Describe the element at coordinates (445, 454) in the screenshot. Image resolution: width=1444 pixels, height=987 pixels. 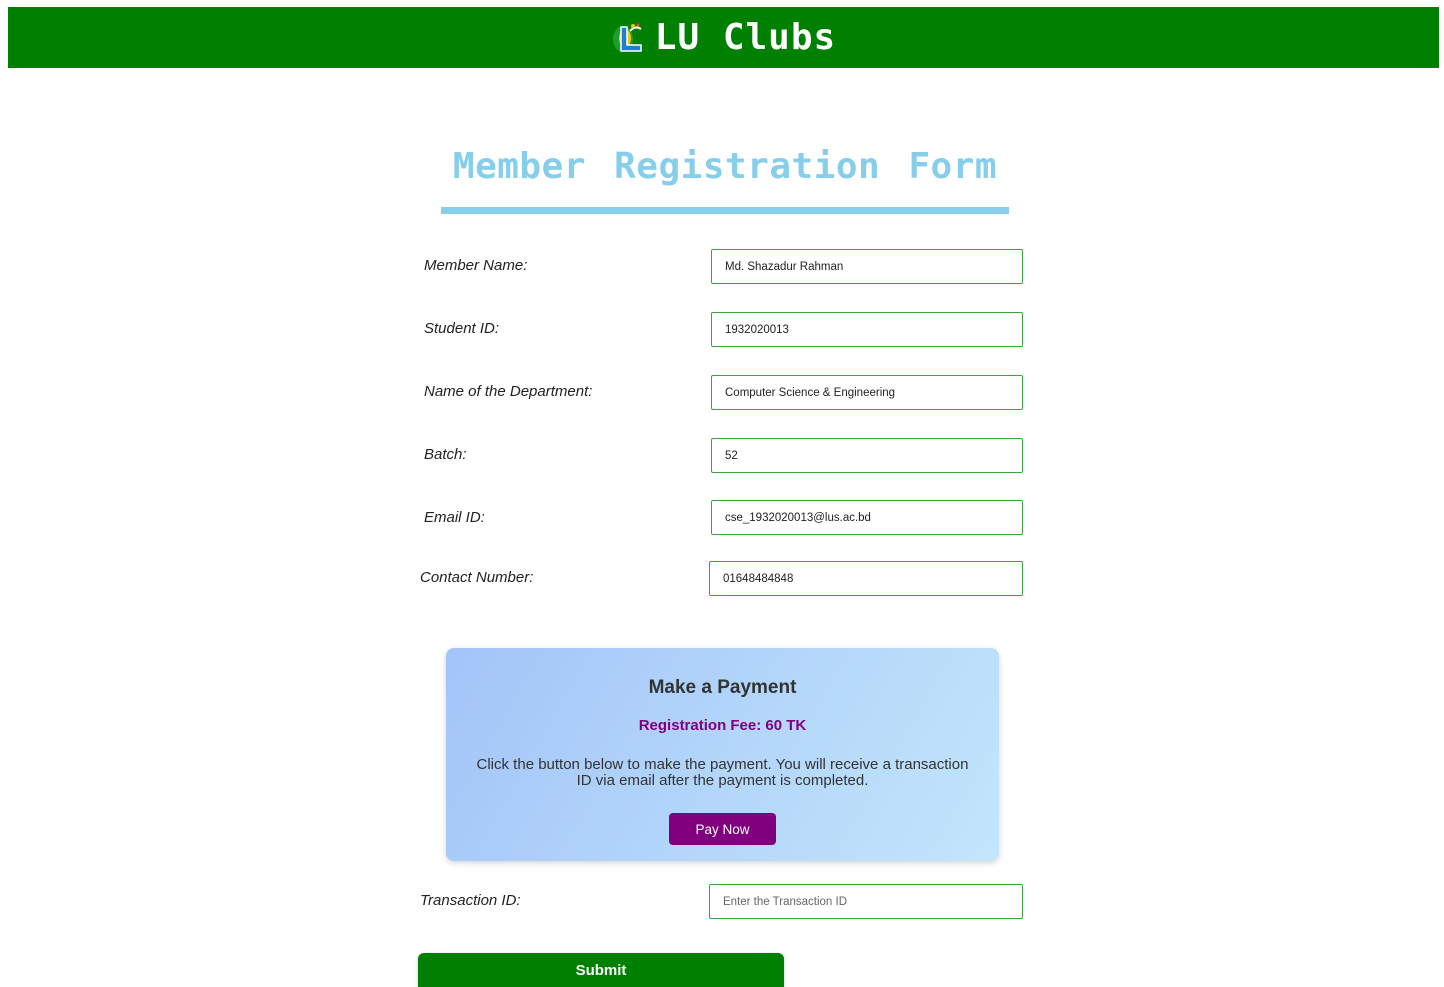
I see `batch-label: Batch:` at that location.